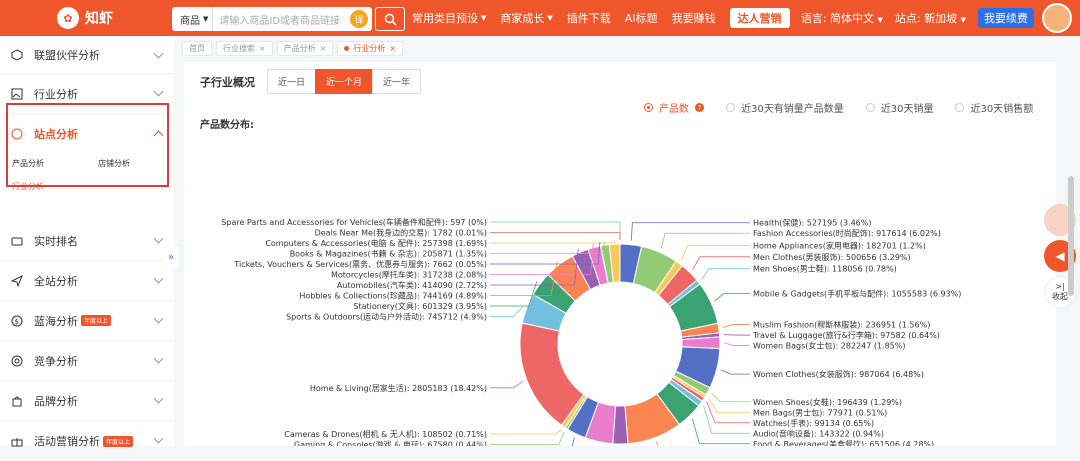 Image resolution: width=1080 pixels, height=461 pixels. I want to click on target-icon, so click(17, 361).